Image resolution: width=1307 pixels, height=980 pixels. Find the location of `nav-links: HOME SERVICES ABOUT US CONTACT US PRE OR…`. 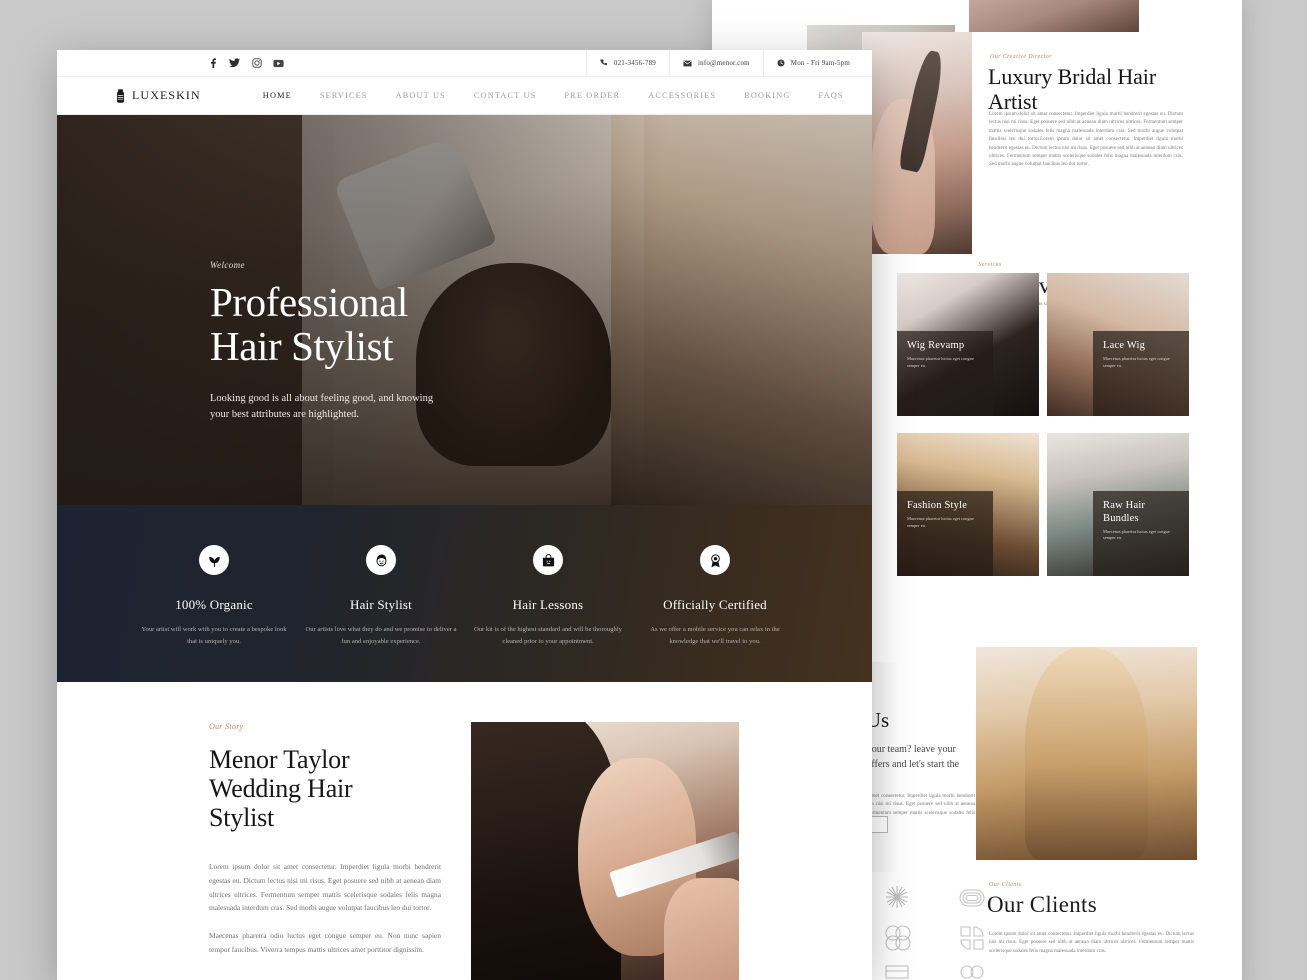

nav-links: HOME SERVICES ABOUT US CONTACT US PRE OR… is located at coordinates (553, 95).